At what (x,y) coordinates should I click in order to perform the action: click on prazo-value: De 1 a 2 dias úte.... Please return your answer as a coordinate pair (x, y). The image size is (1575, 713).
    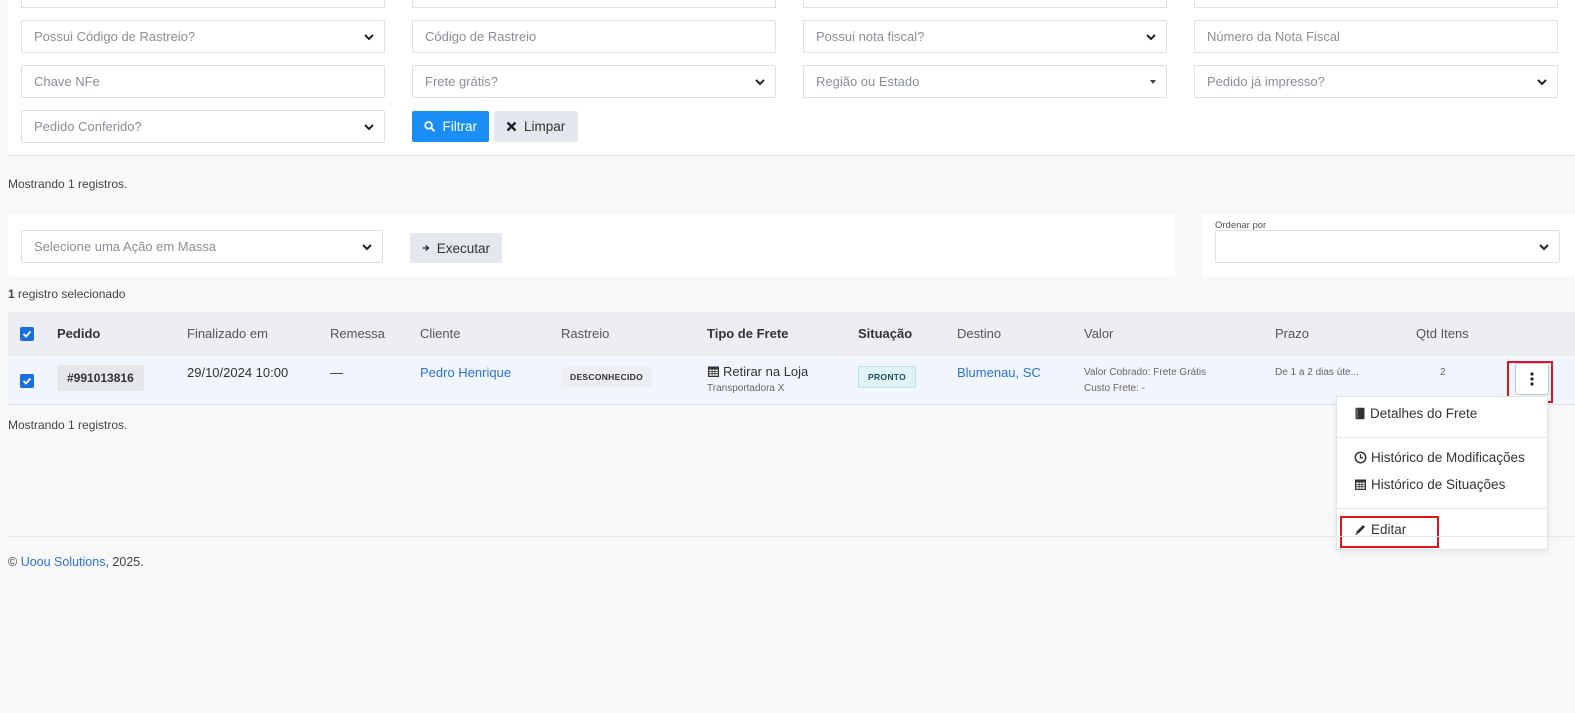
    Looking at the image, I should click on (1317, 372).